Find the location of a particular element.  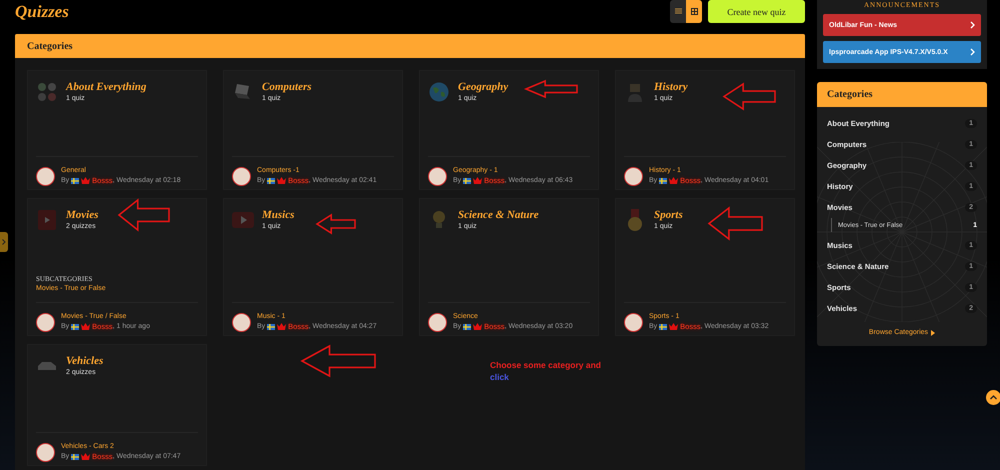

category-title: Science & Nature is located at coordinates (498, 215).